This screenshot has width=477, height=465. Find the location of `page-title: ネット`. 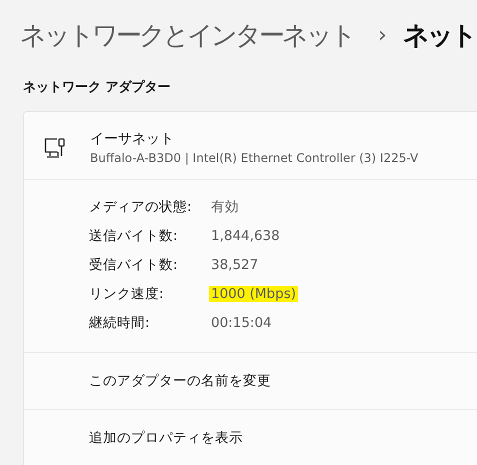

page-title: ネット is located at coordinates (438, 36).